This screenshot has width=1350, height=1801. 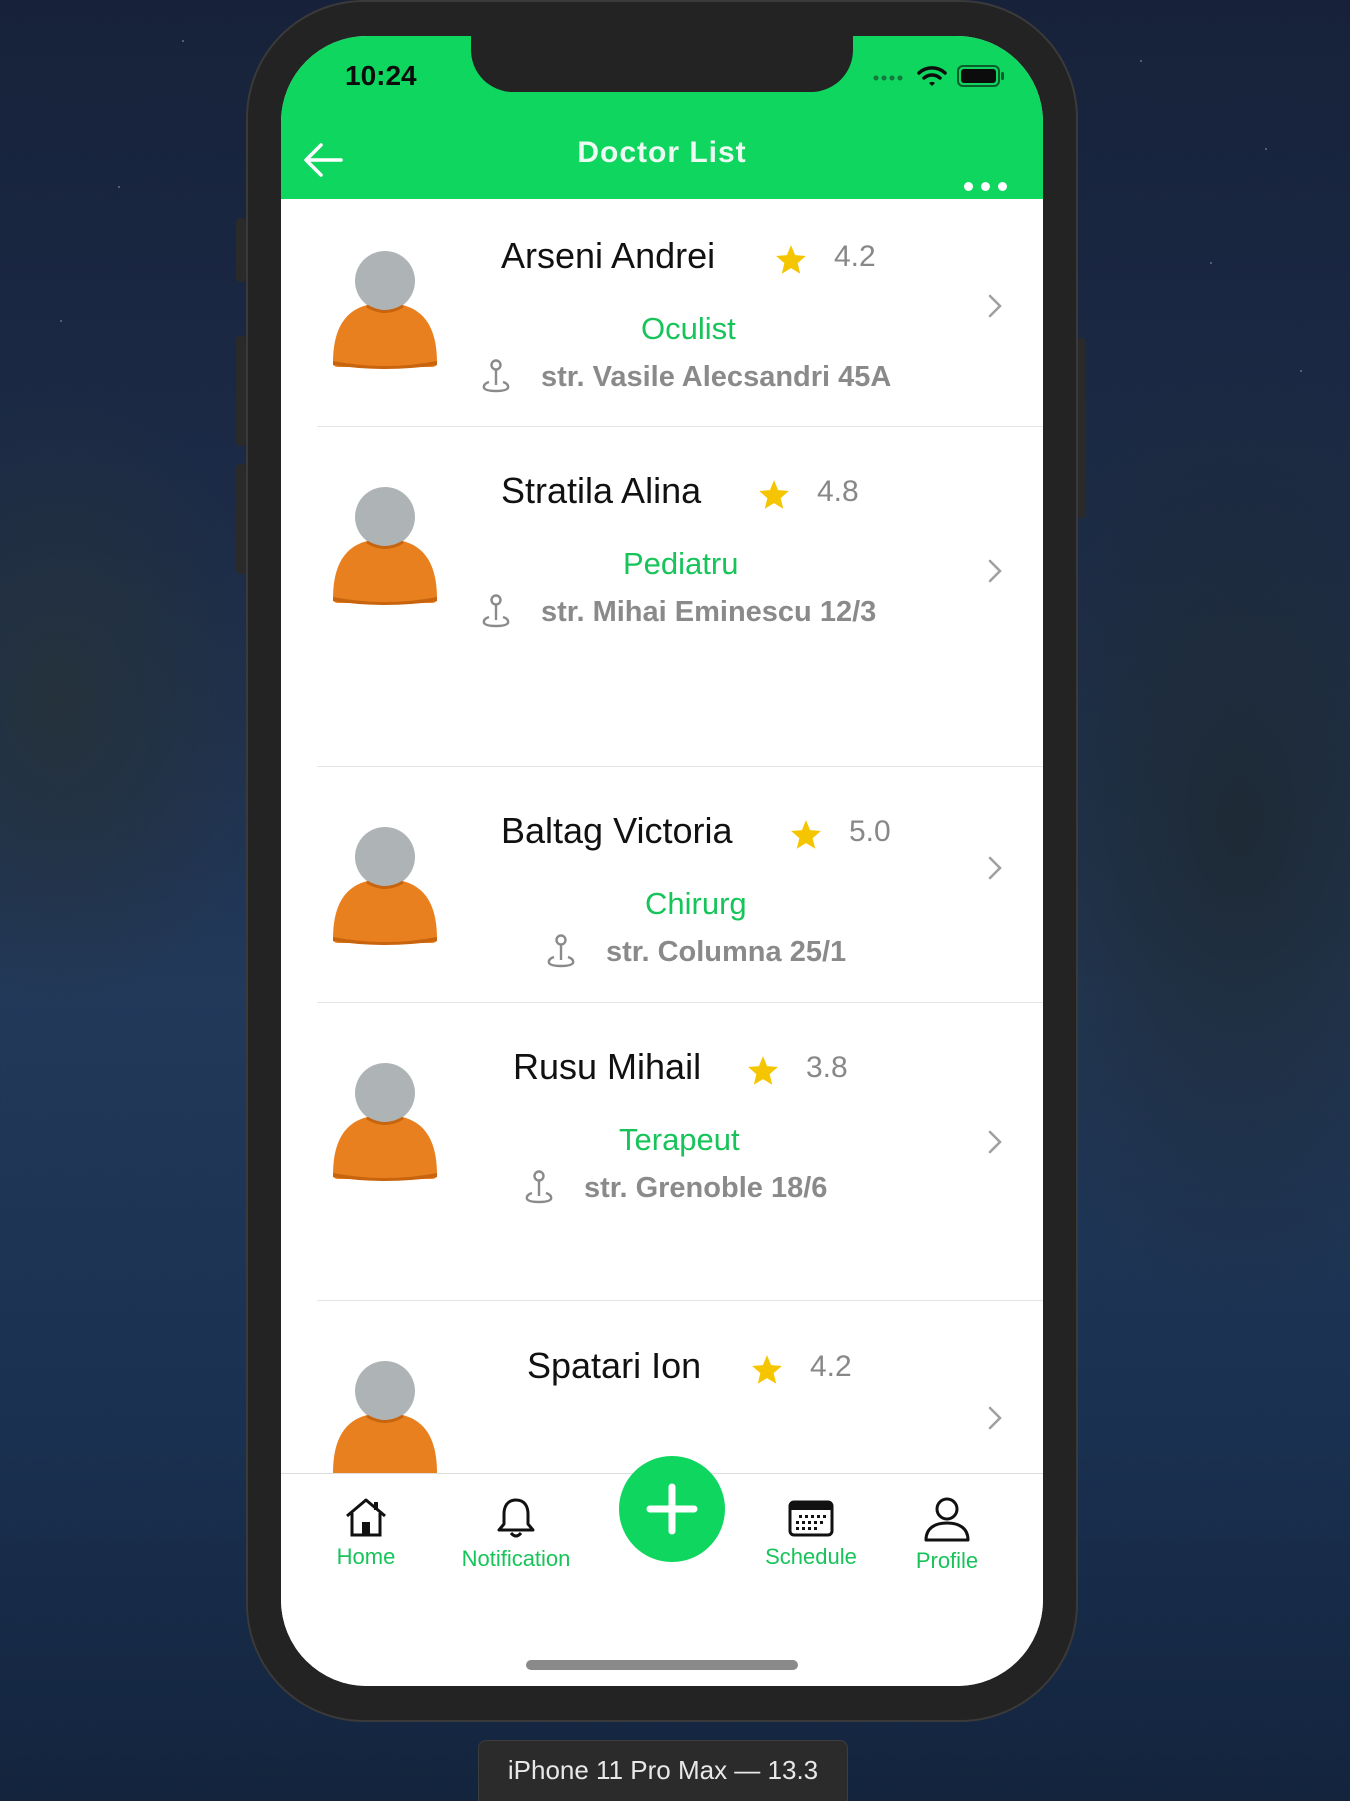 What do you see at coordinates (811, 1556) in the screenshot?
I see `tab-schedule-label: Schedule` at bounding box center [811, 1556].